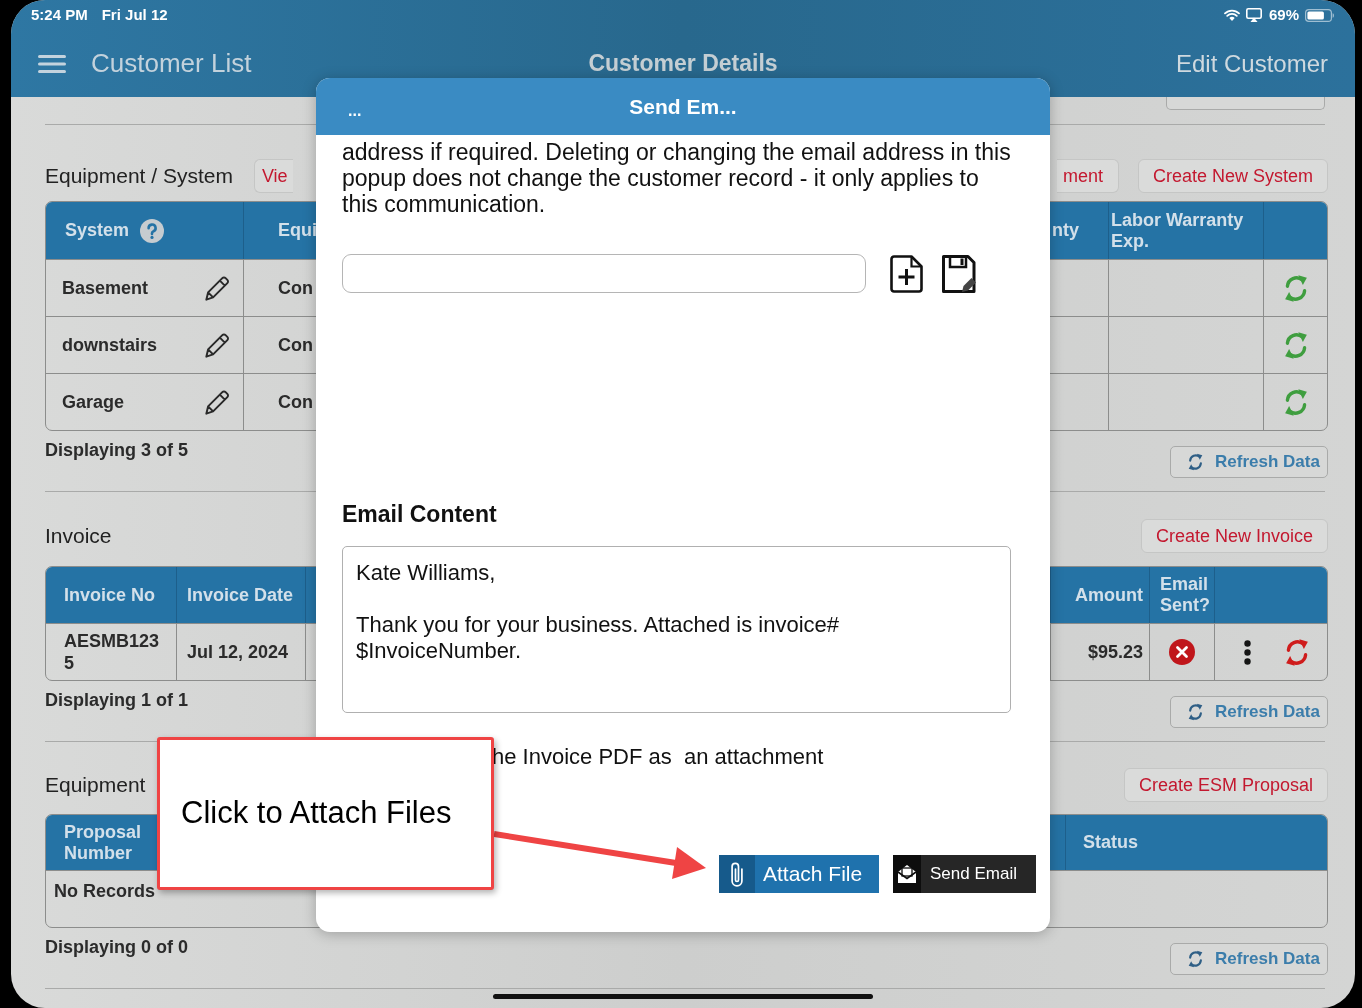 The image size is (1362, 1008). What do you see at coordinates (240, 595) in the screenshot?
I see `column-header: Invoice Date` at bounding box center [240, 595].